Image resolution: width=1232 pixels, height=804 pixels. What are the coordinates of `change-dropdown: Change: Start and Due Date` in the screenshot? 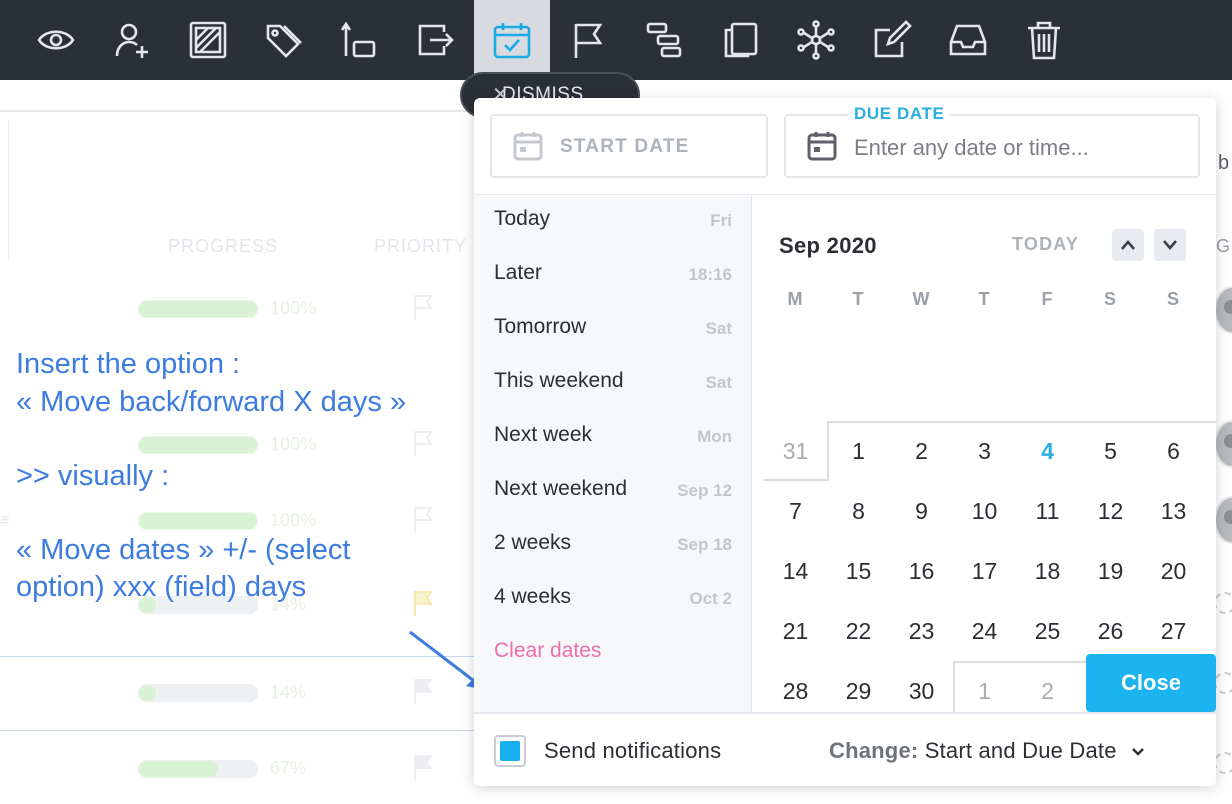 It's located at (987, 751).